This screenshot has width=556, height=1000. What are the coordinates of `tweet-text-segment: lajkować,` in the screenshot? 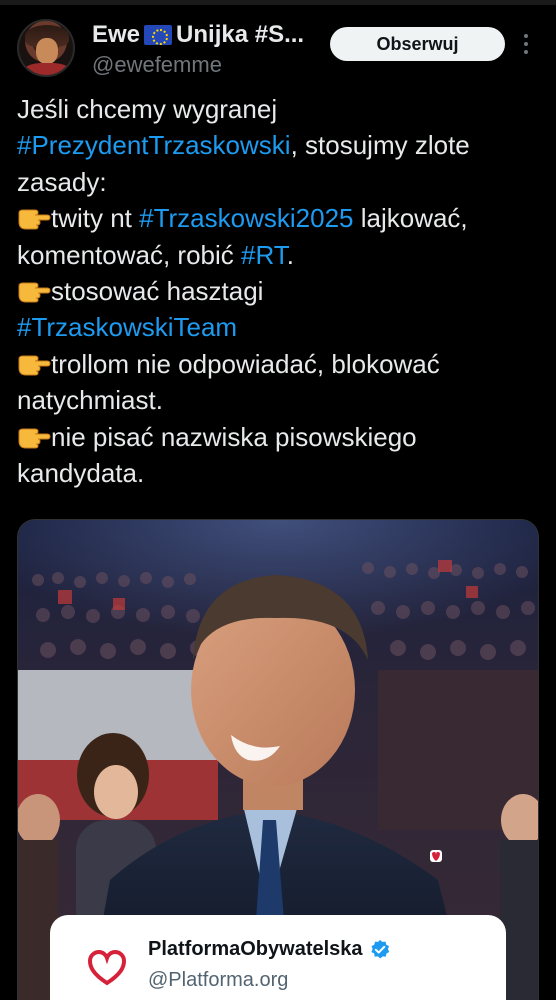 It's located at (410, 218).